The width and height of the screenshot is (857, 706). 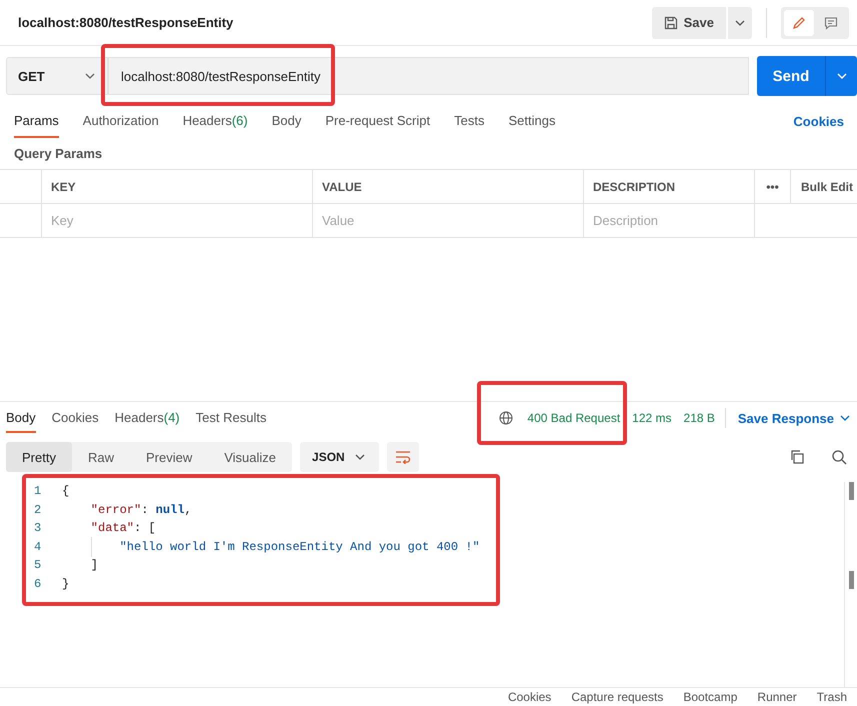 I want to click on response-size: 218 B, so click(x=699, y=418).